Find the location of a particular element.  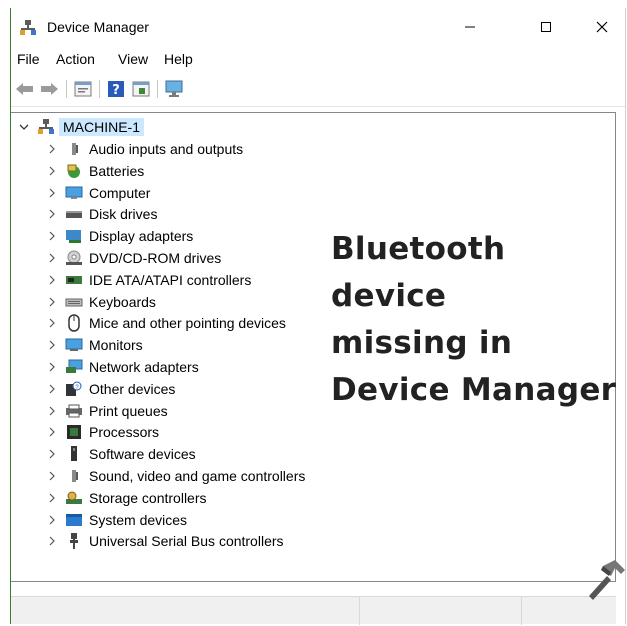

usb-icon is located at coordinates (74, 541).